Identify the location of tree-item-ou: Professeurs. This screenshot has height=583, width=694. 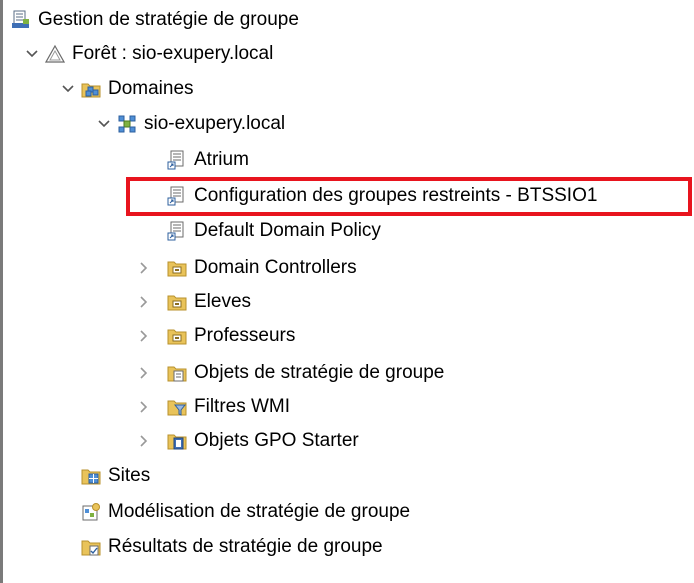
(215, 336).